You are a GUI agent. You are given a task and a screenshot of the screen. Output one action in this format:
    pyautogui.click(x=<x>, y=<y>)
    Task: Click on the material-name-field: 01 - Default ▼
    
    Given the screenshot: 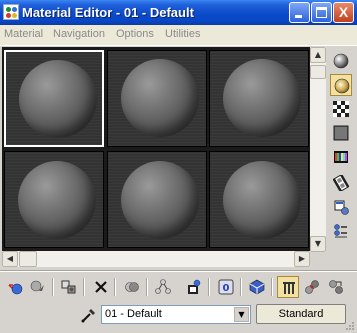 What is the action you would take?
    pyautogui.click(x=176, y=314)
    